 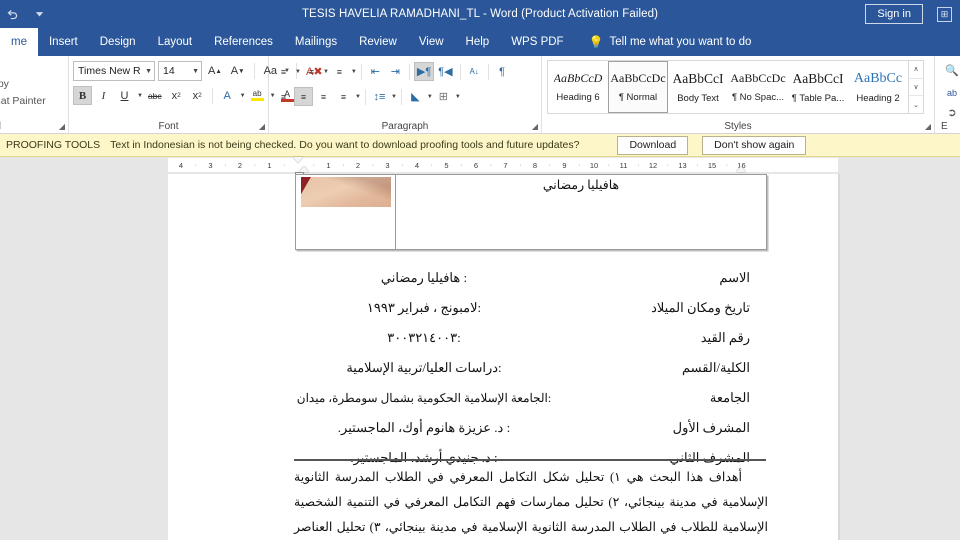 What do you see at coordinates (262, 126) in the screenshot?
I see `font-dialog-launcher-icon: ◢` at bounding box center [262, 126].